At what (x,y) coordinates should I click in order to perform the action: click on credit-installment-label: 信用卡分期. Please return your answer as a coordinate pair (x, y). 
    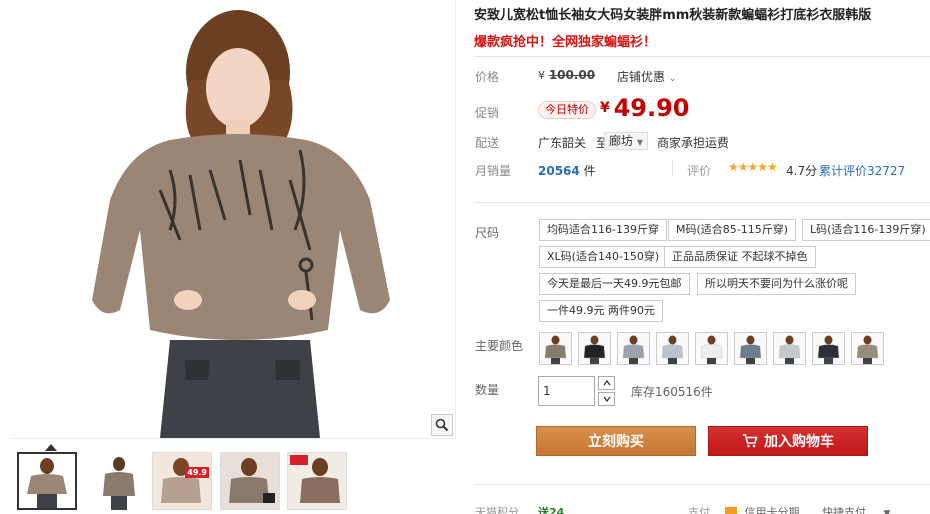
    Looking at the image, I should click on (772, 510).